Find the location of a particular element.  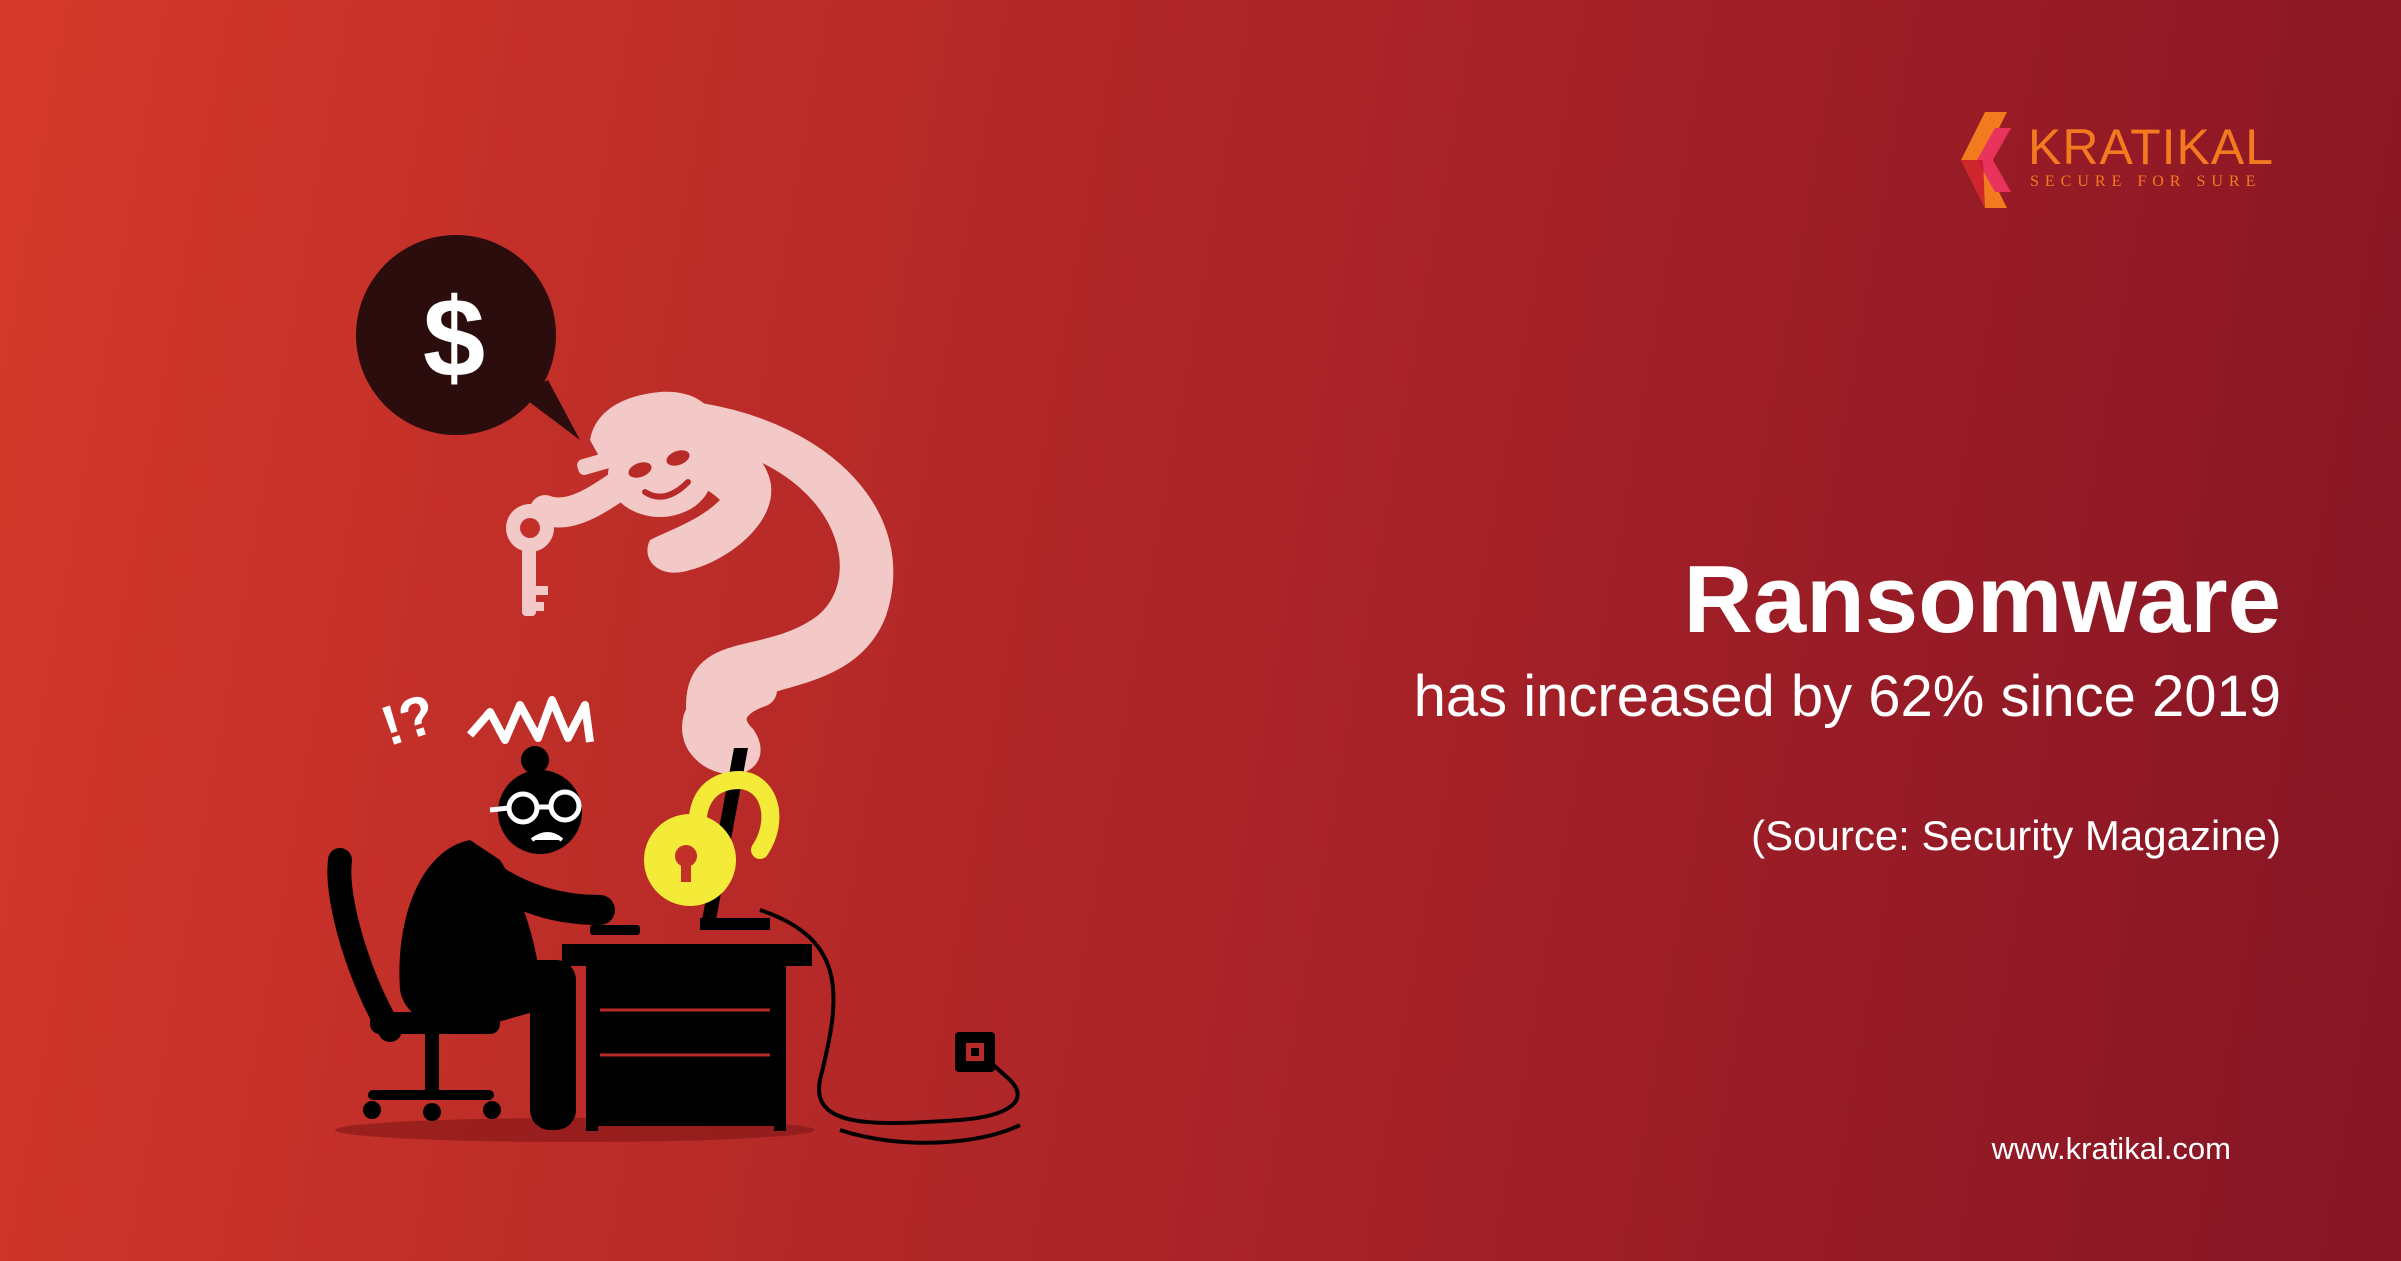

website-link: www.kratikal.com is located at coordinates (2111, 1148).